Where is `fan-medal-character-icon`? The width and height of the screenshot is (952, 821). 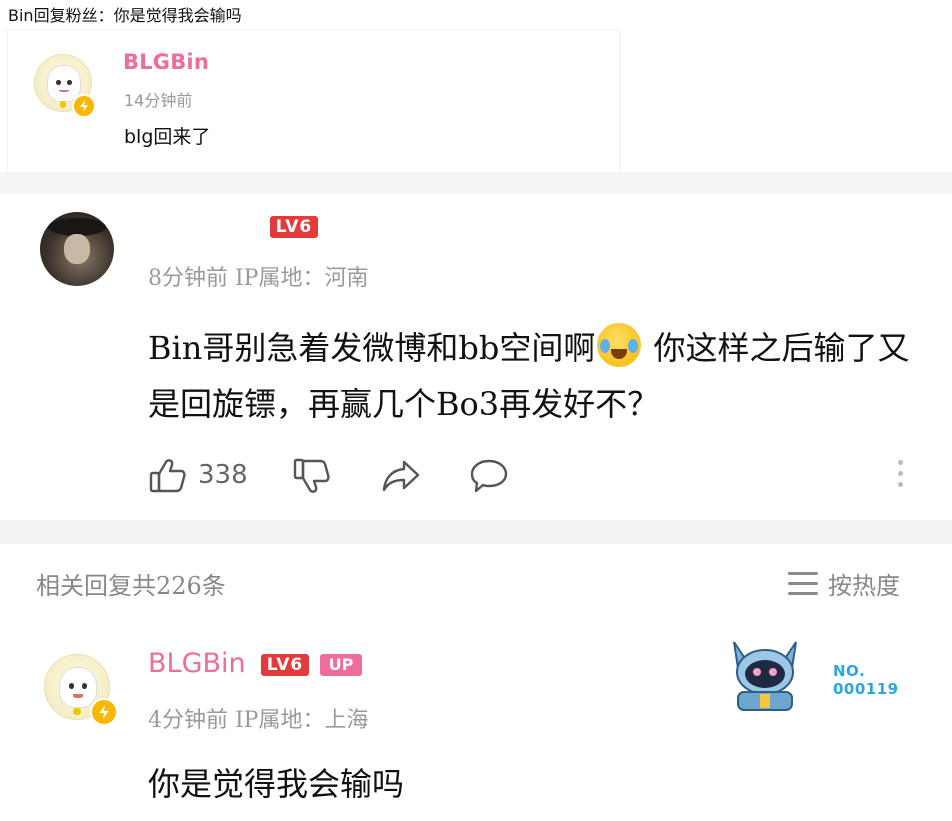 fan-medal-character-icon is located at coordinates (765, 674).